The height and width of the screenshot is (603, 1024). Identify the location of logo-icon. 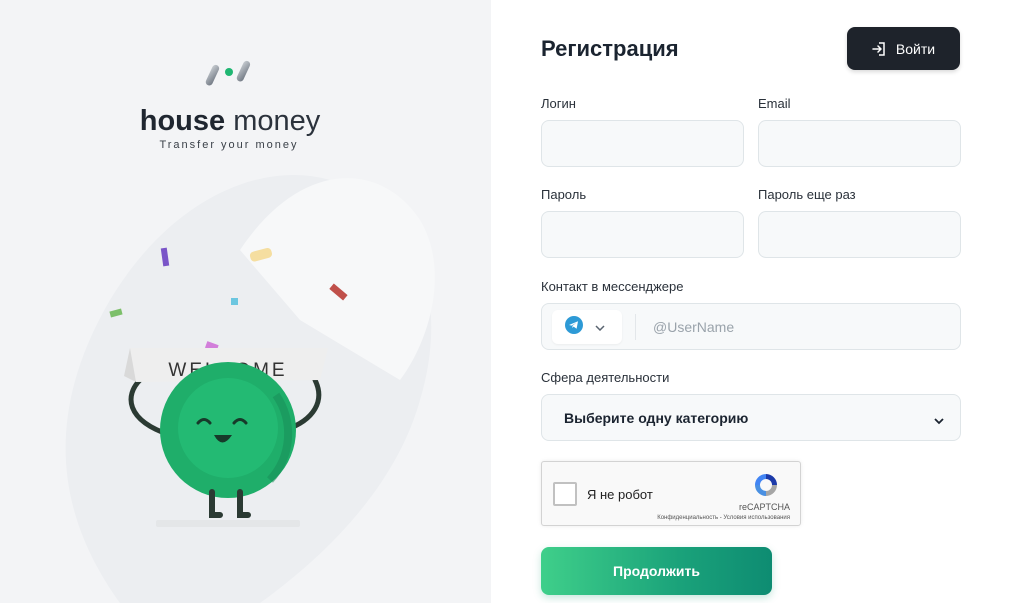
(228, 73).